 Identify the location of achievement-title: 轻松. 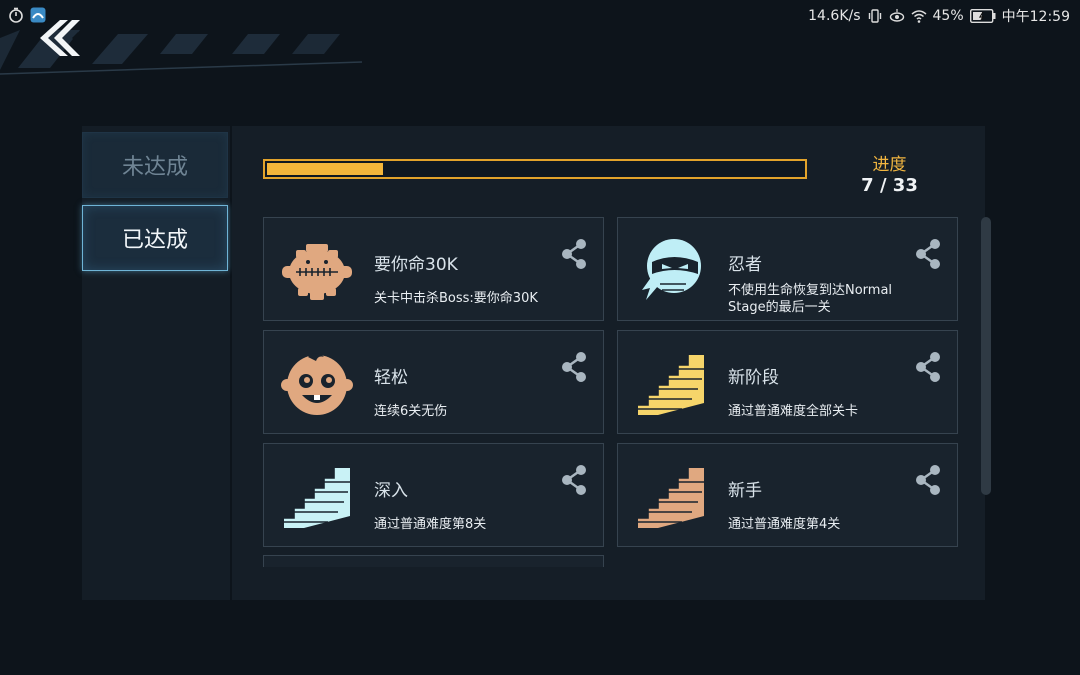
(391, 378).